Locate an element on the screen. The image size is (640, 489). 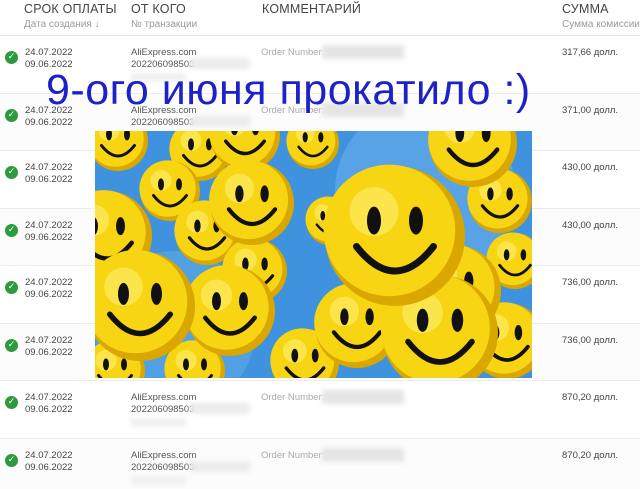
header-tx-label: № транзакции is located at coordinates (164, 24).